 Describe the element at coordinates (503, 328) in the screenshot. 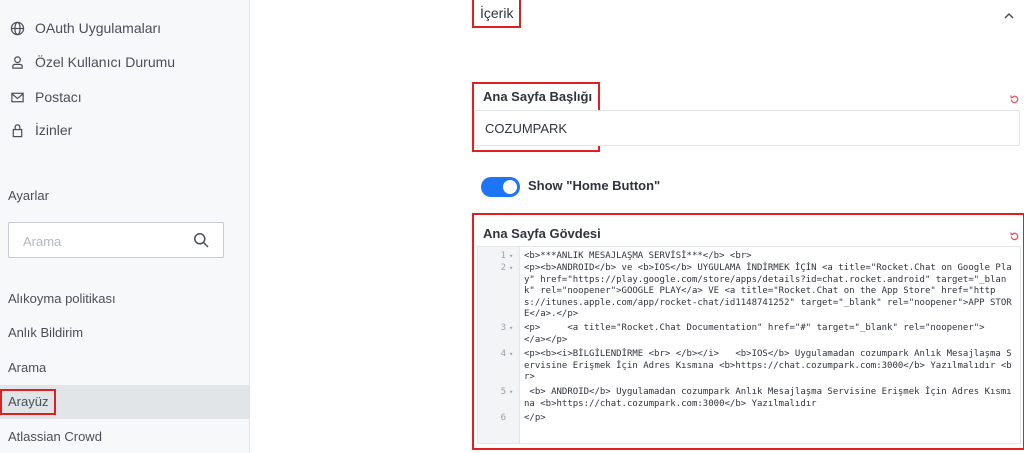

I see `line-number: 3` at that location.